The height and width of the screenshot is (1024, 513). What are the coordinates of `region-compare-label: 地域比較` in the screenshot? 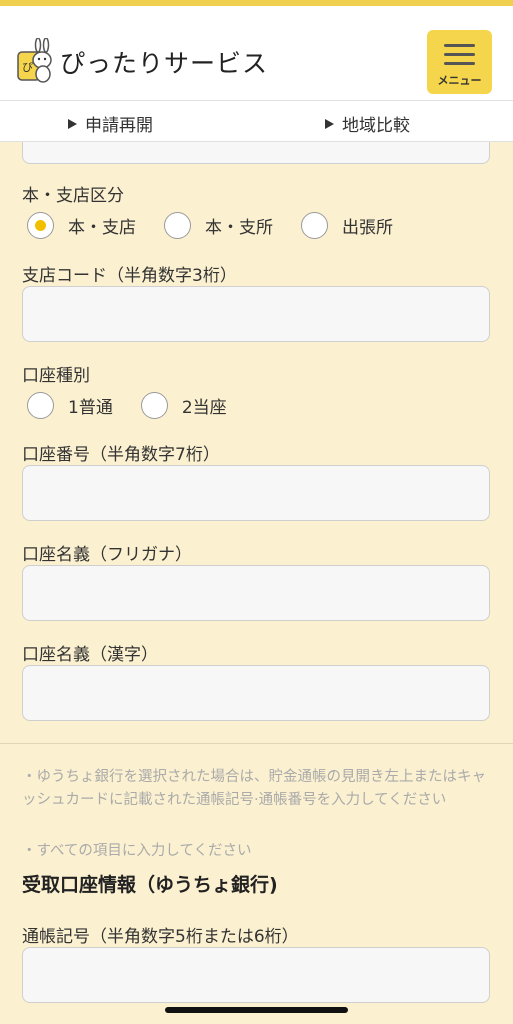 It's located at (376, 126).